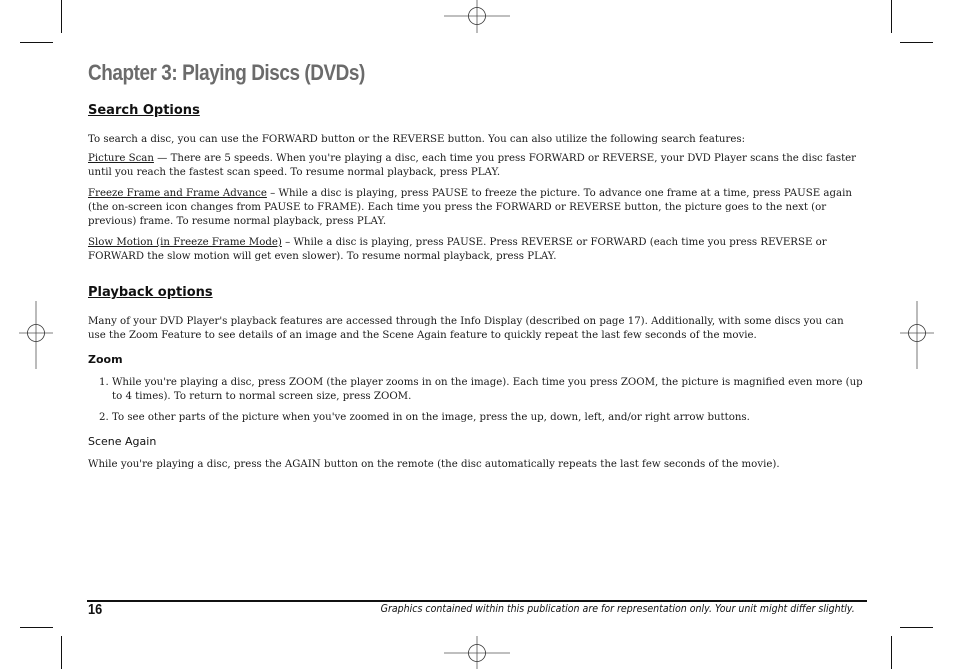  I want to click on registration-target-bottom-icon, so click(477, 652).